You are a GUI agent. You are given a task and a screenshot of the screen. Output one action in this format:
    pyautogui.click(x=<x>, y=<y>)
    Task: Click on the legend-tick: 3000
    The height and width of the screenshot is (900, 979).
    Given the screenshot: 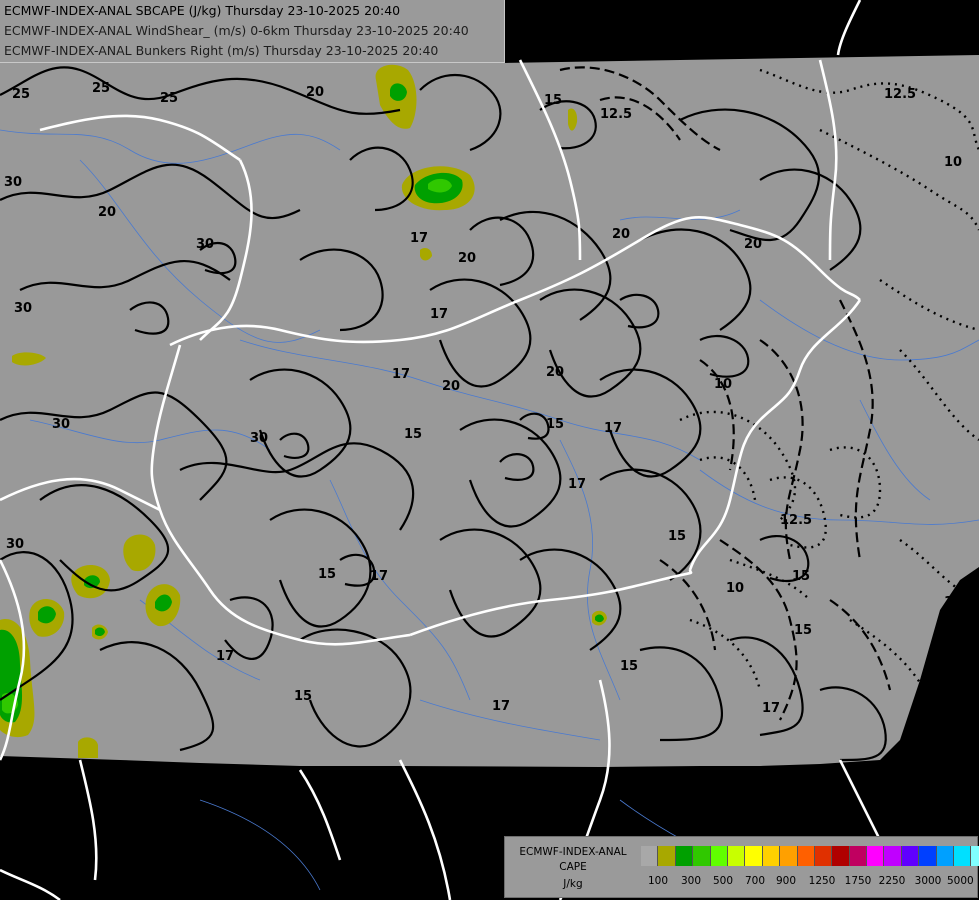 What is the action you would take?
    pyautogui.click(x=928, y=881)
    